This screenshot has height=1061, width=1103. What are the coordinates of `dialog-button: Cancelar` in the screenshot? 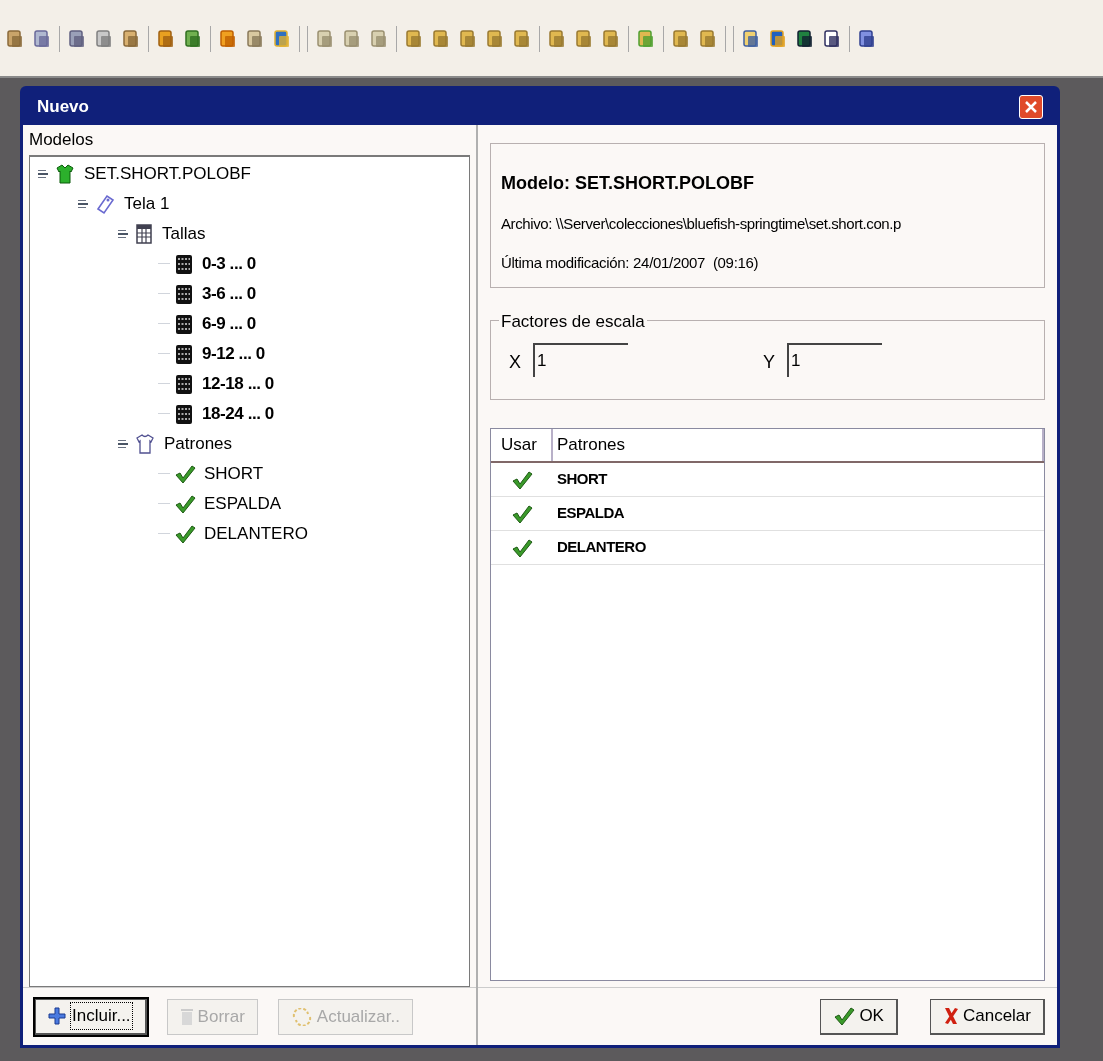 It's located at (987, 1016).